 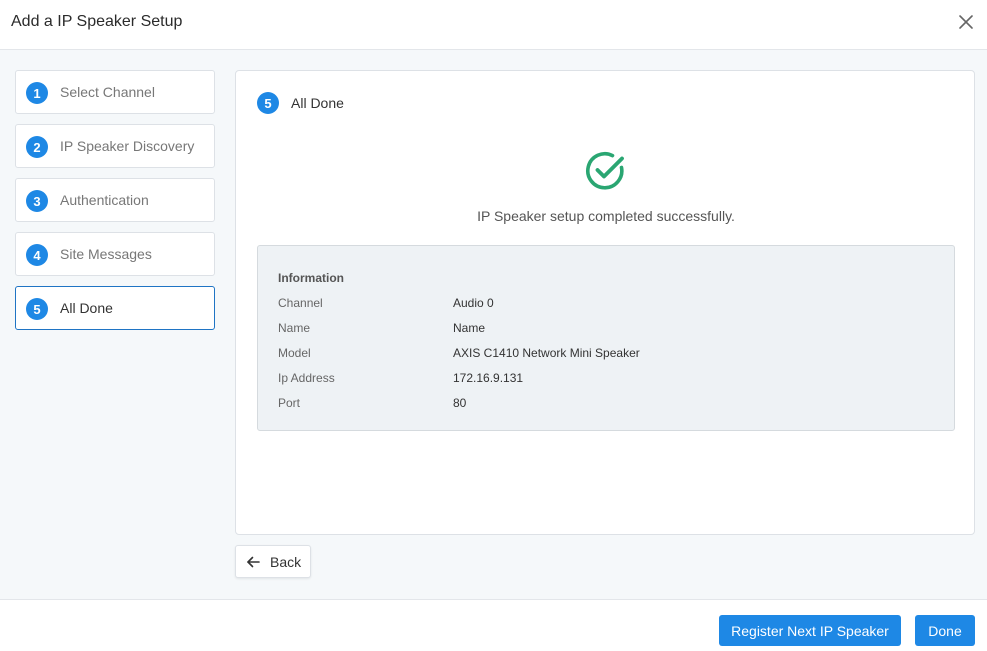 I want to click on back-button-label: Back, so click(x=286, y=562).